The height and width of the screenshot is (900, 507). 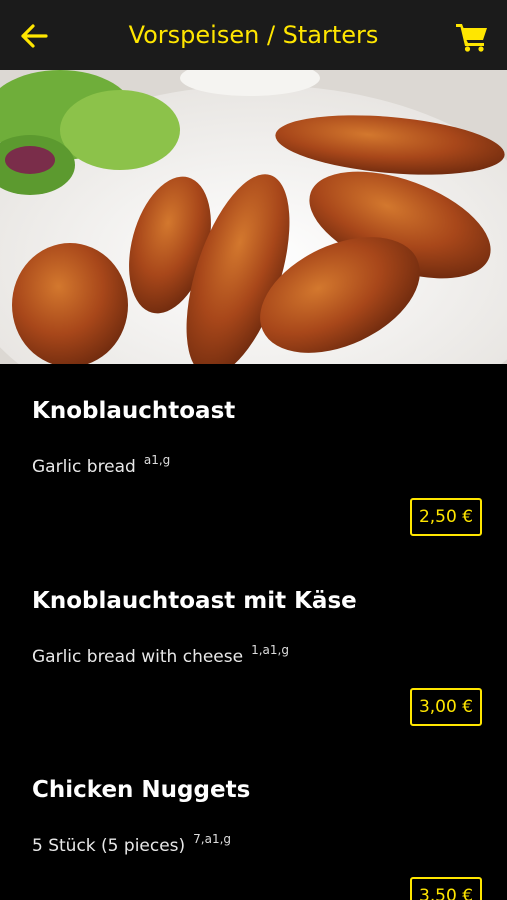 I want to click on arrow-left-icon, so click(x=34, y=36).